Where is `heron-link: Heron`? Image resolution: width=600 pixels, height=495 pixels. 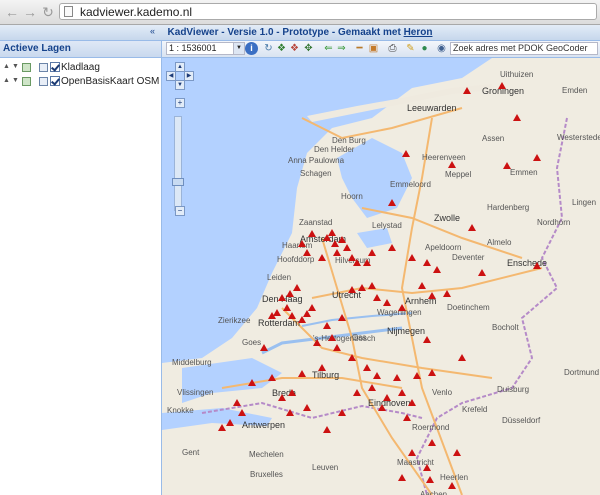 heron-link: Heron is located at coordinates (418, 32).